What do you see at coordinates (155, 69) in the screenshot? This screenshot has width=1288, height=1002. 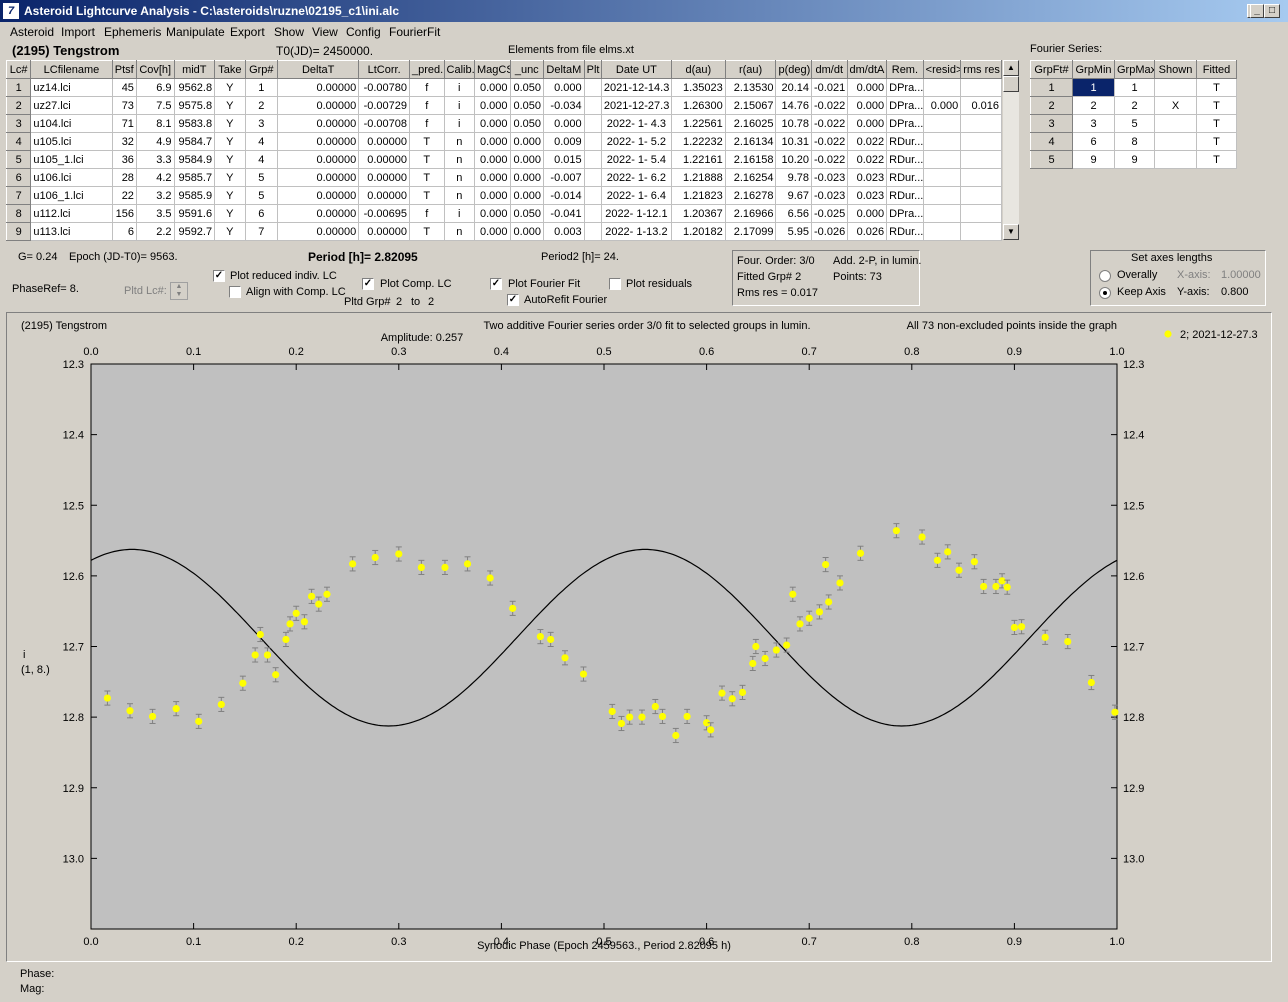 I see `lc-col-header: Cov[h]` at bounding box center [155, 69].